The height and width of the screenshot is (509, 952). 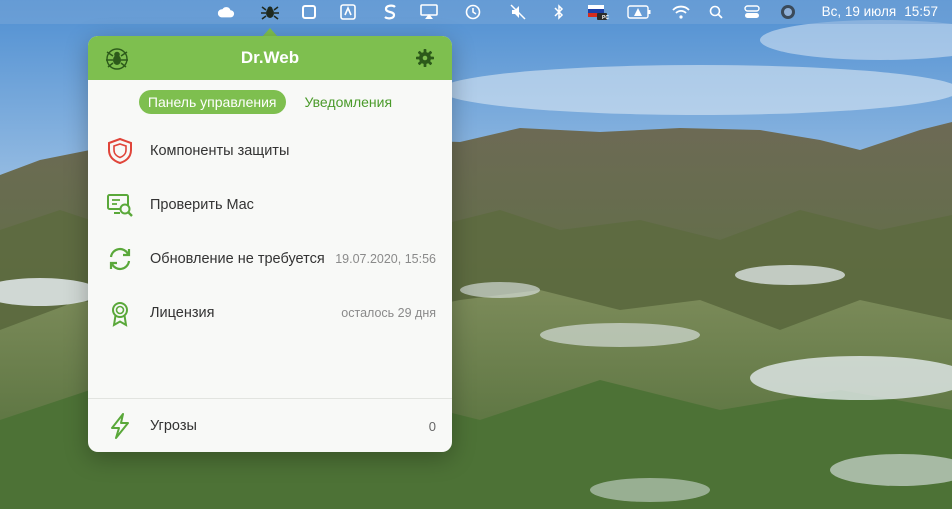 What do you see at coordinates (182, 313) in the screenshot?
I see `row-label: Лицензия` at bounding box center [182, 313].